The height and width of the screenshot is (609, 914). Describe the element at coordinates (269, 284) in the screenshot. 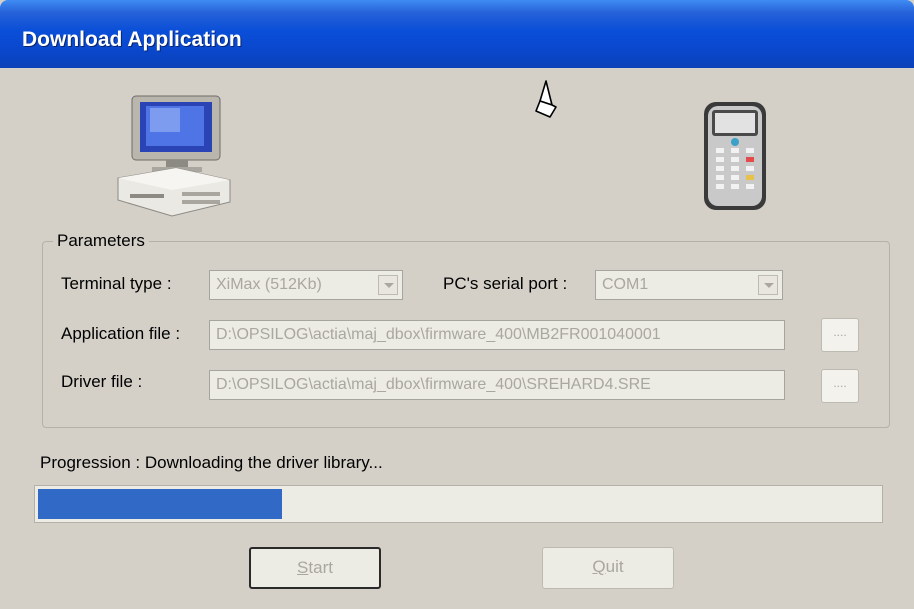

I see `terminal-type-value: XiMax (512Kb)` at that location.